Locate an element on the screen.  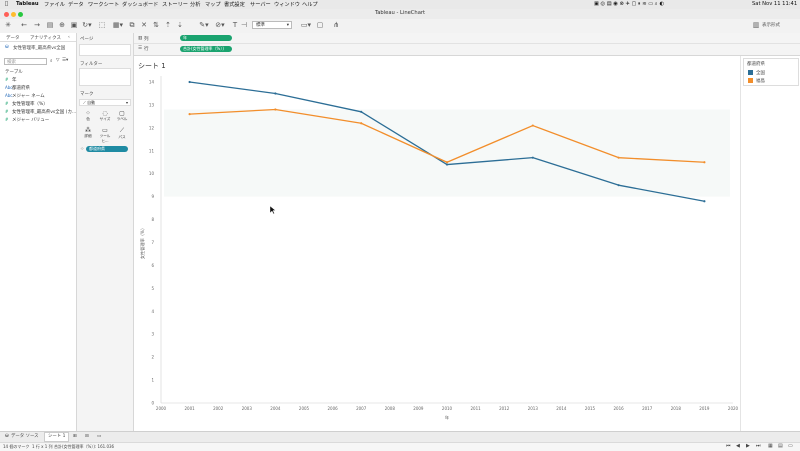
mark-button-label: ラベル is located at coordinates (122, 119).